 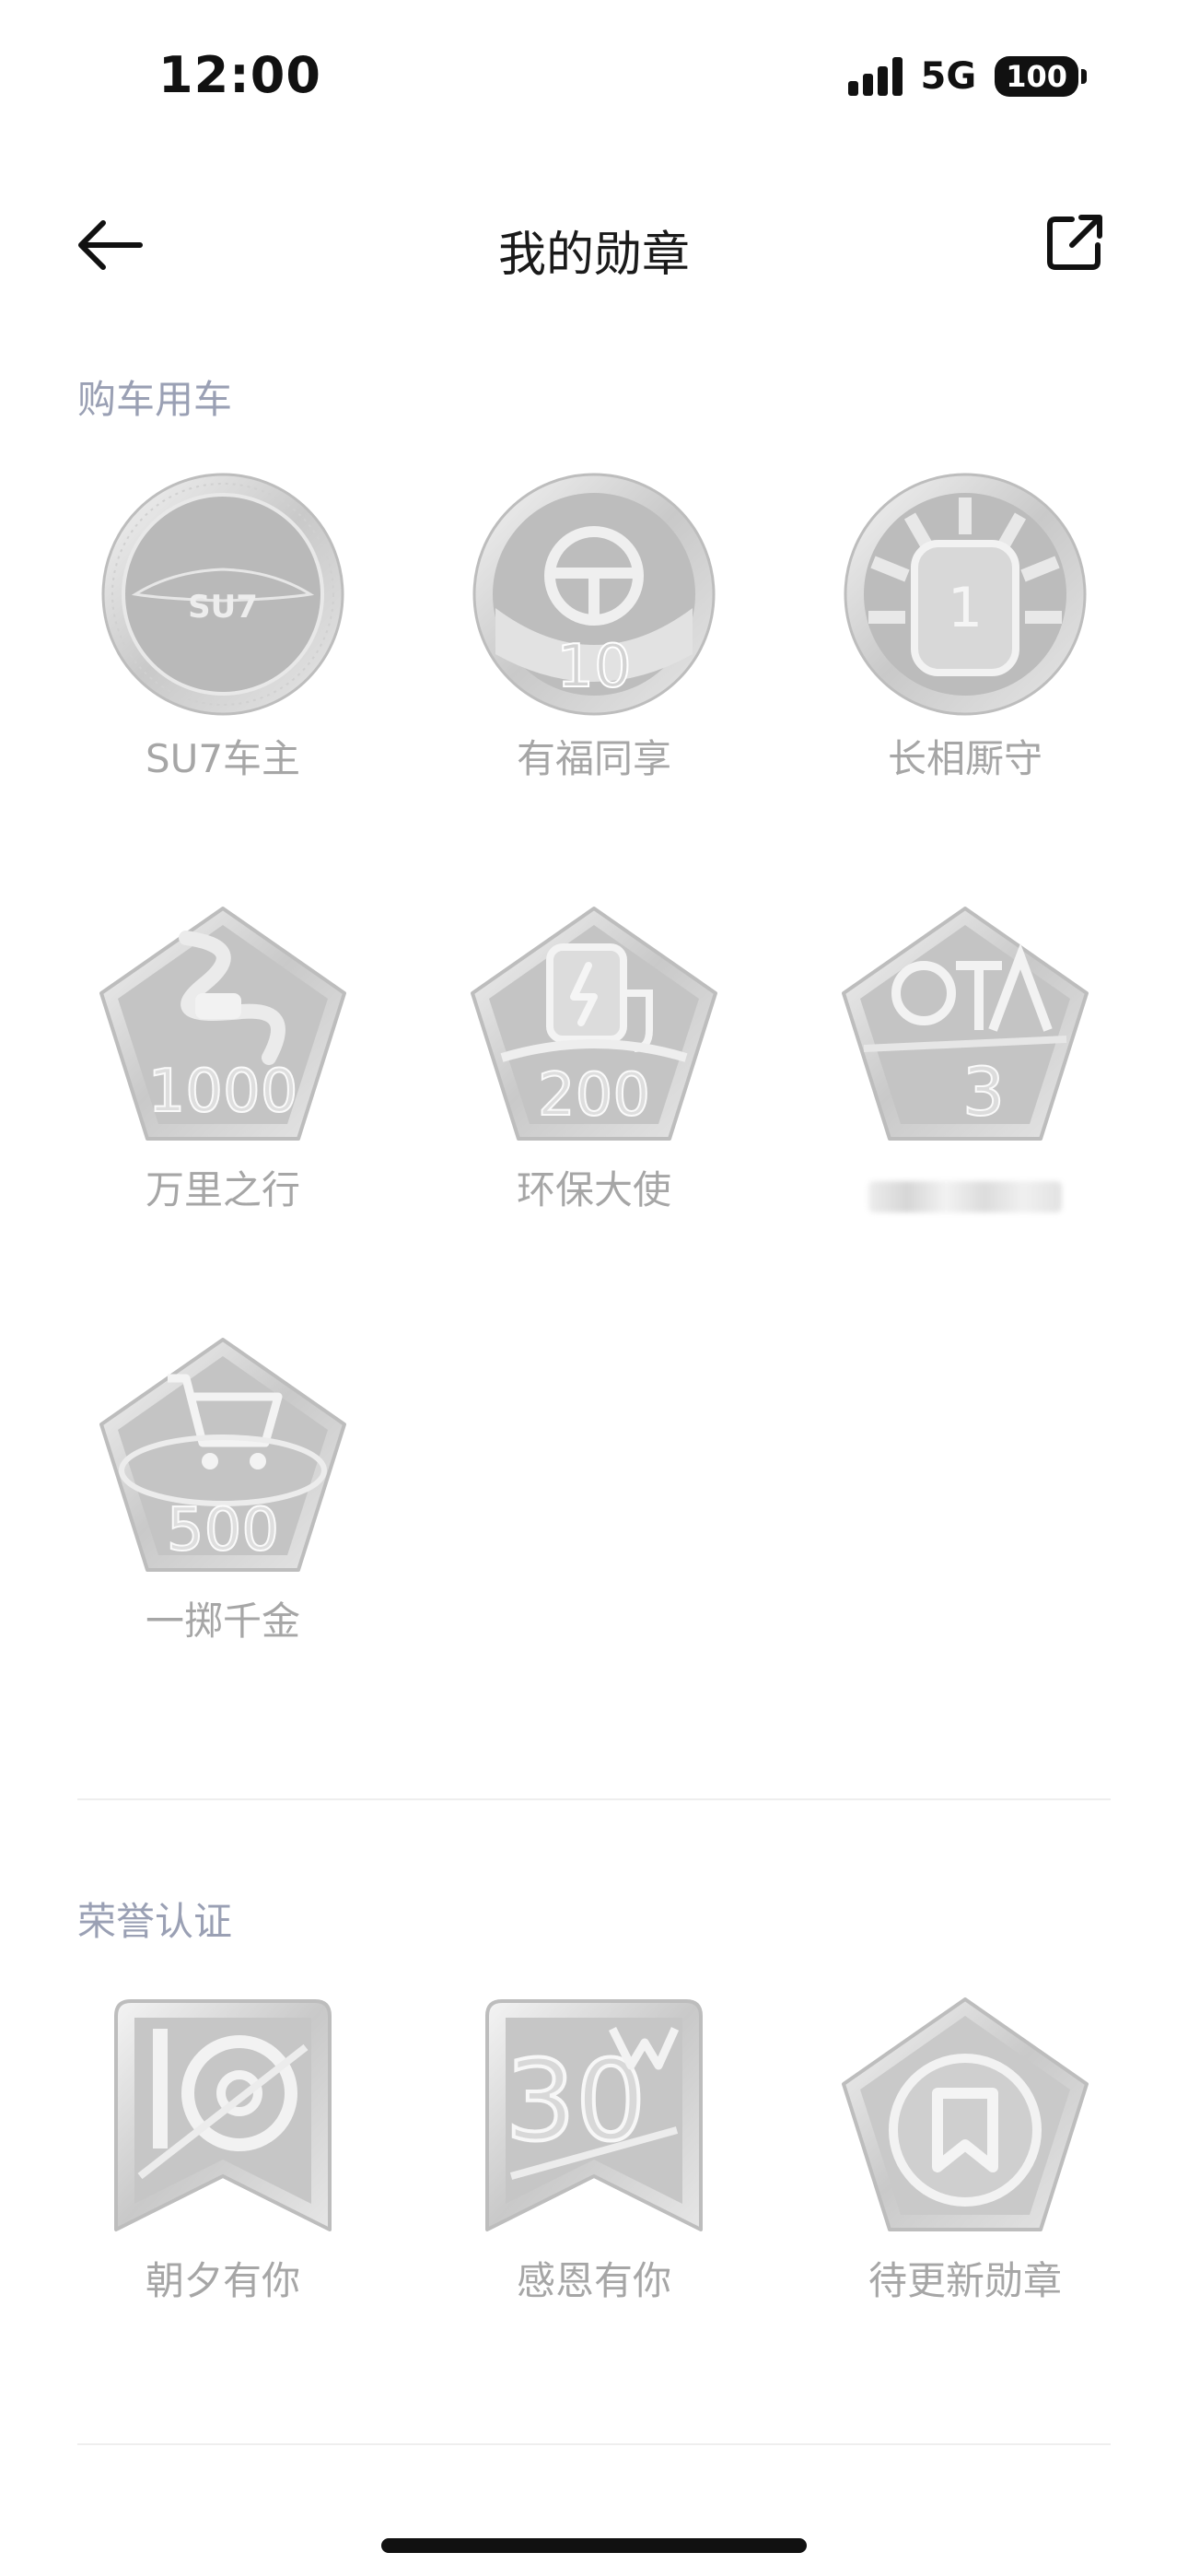 What do you see at coordinates (222, 1621) in the screenshot?
I see `badge-label: 一掷千金` at bounding box center [222, 1621].